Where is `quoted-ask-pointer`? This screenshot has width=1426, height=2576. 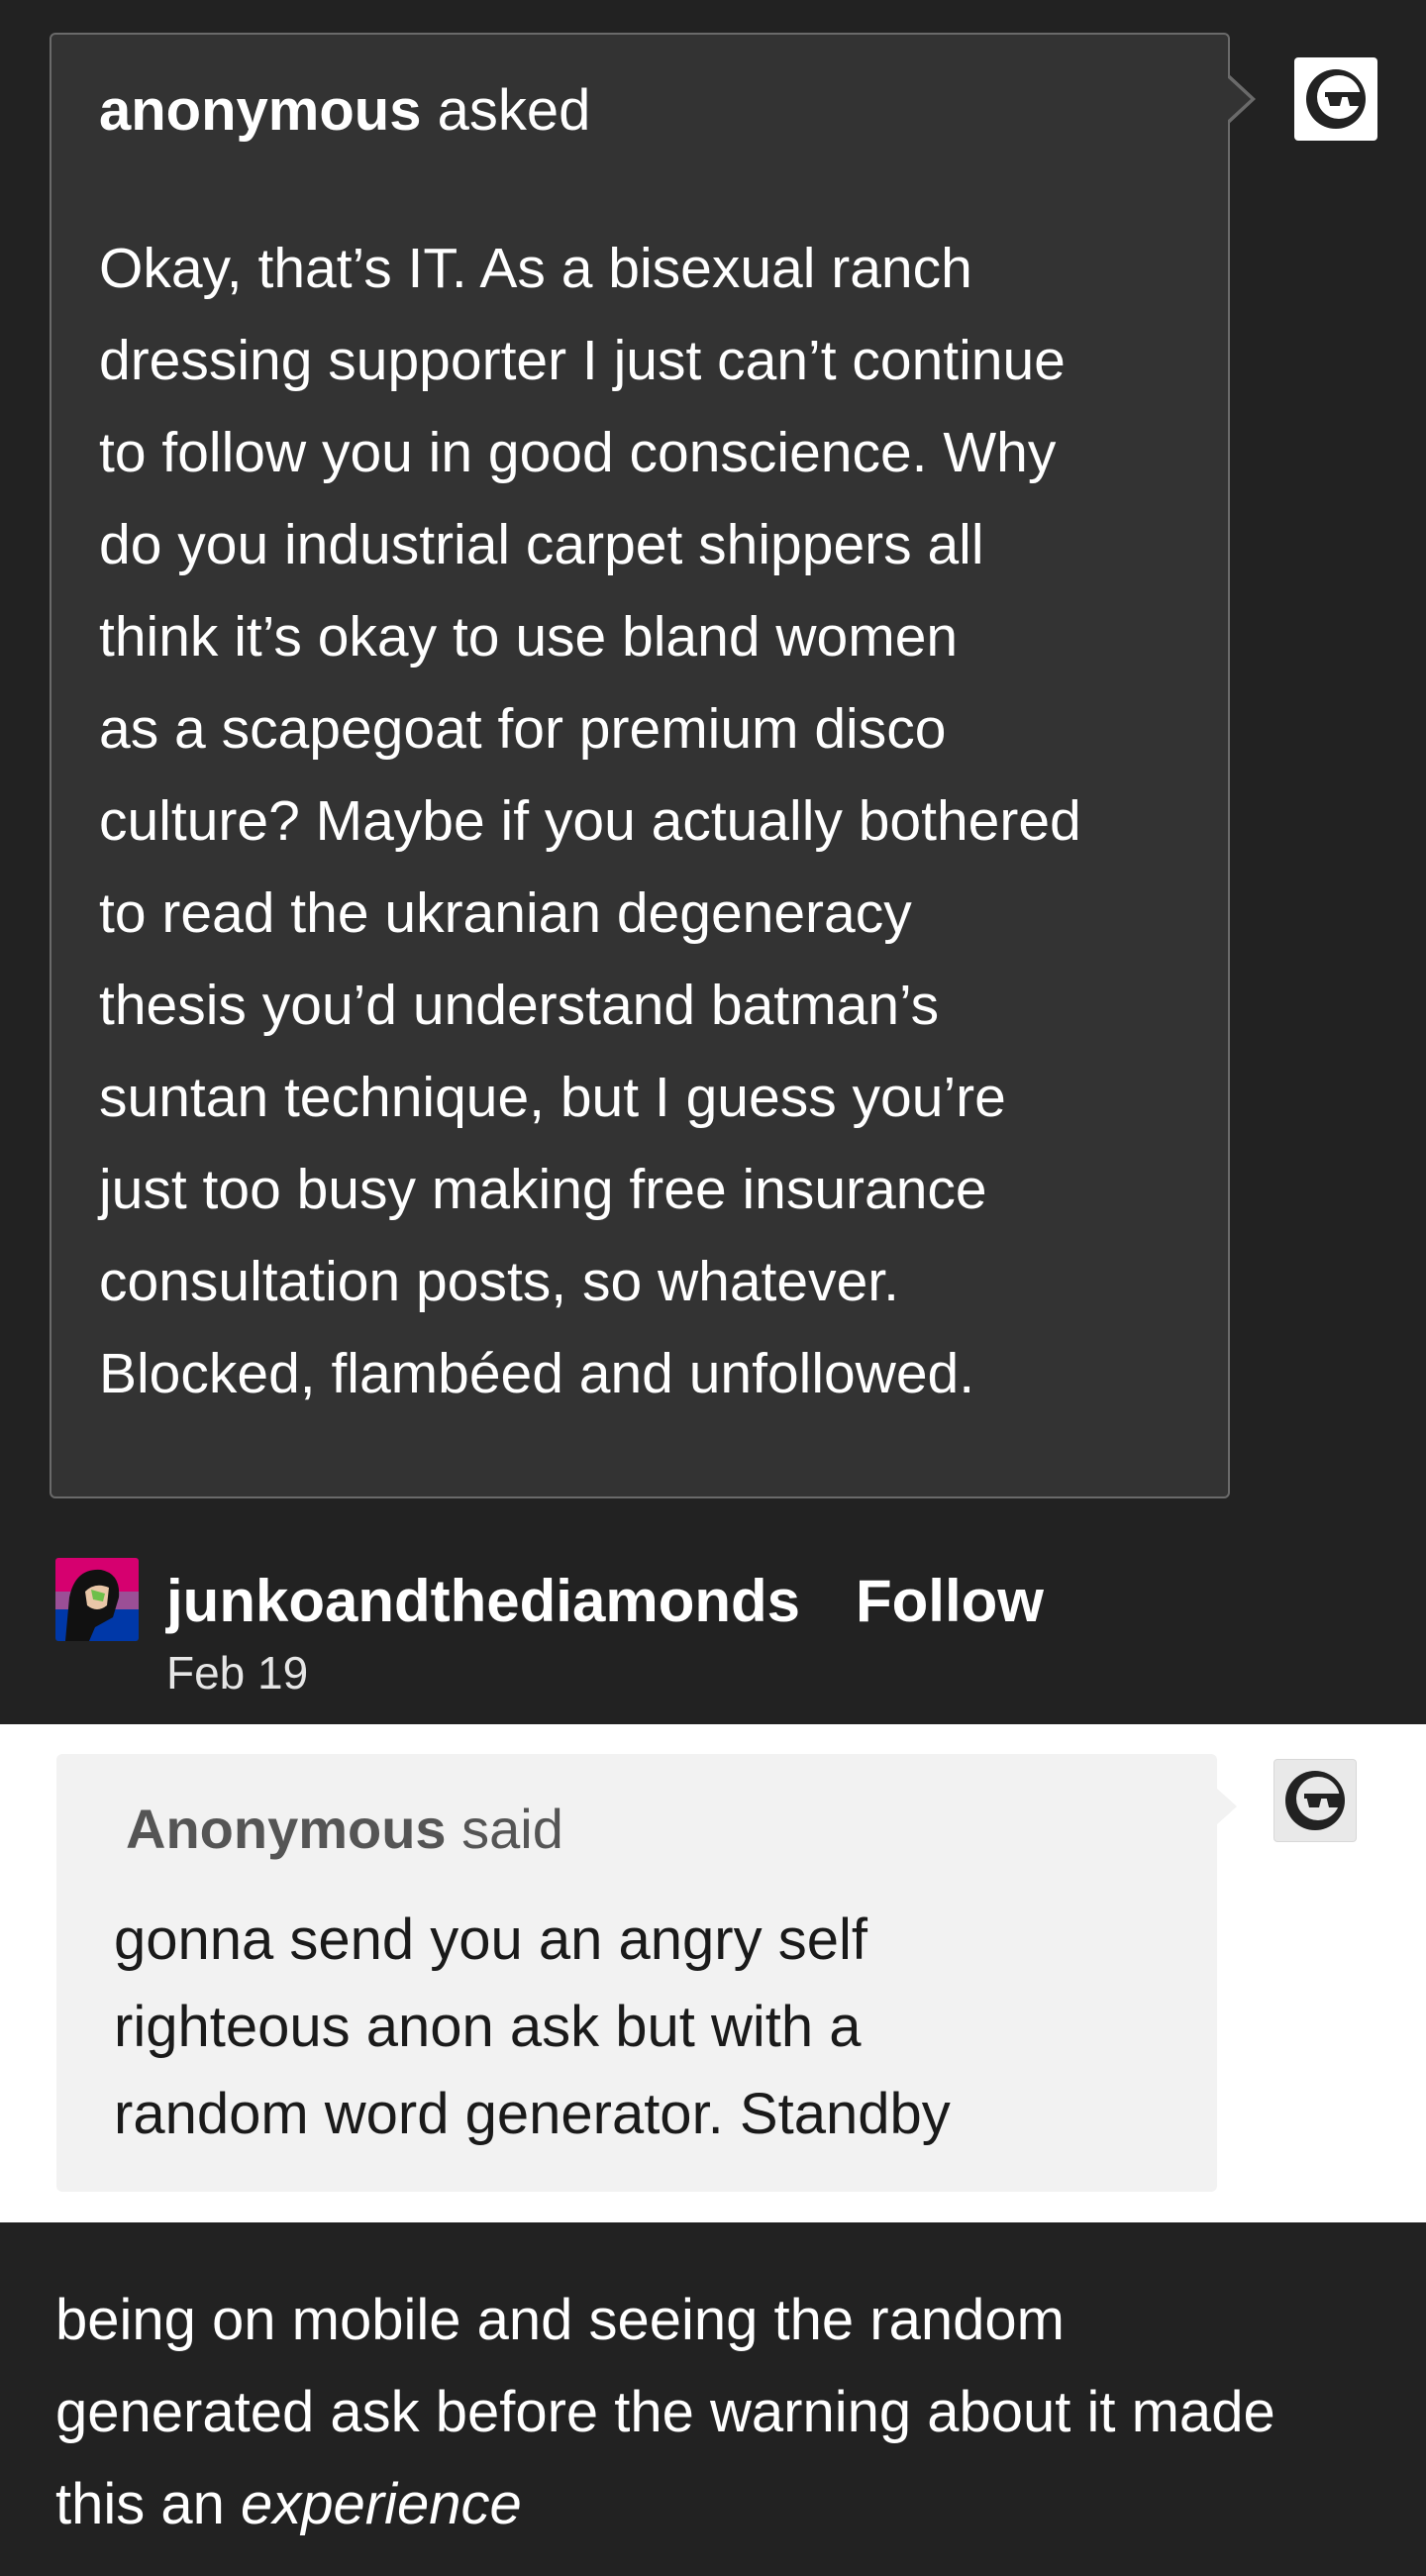 quoted-ask-pointer is located at coordinates (1227, 1806).